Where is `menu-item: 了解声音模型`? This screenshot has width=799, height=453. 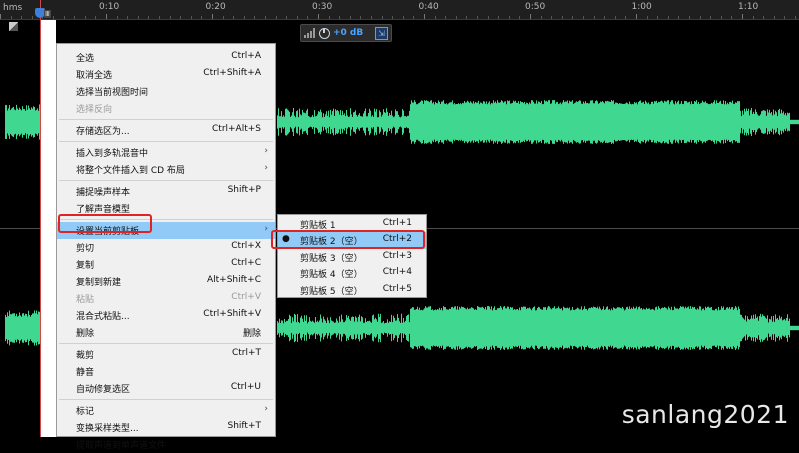
menu-item: 了解声音模型 is located at coordinates (166, 208).